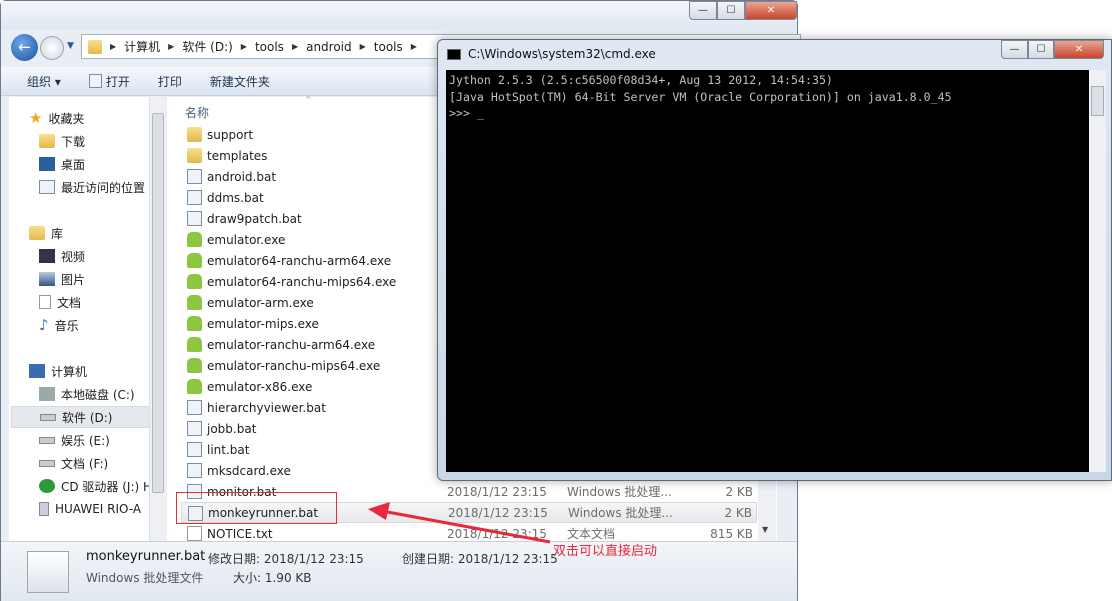 Image resolution: width=1112 pixels, height=601 pixels. I want to click on details-created: 创建日期: 2018/1/12 23:15, so click(480, 559).